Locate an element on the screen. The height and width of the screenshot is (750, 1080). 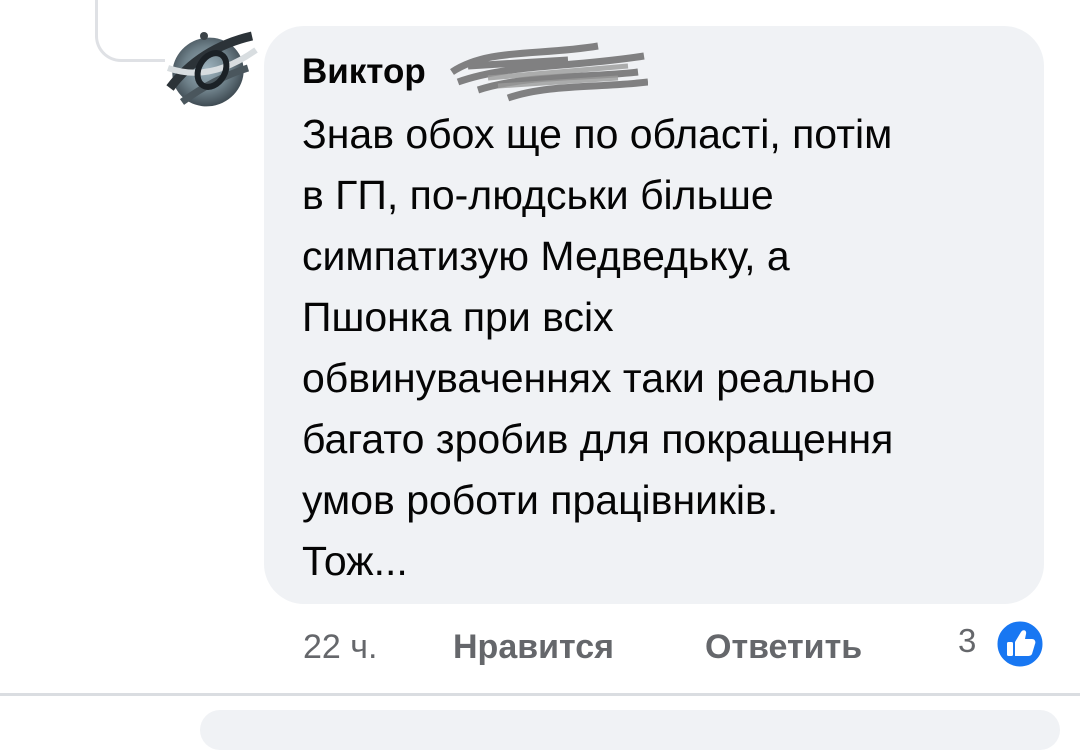
reaction-count: 3 is located at coordinates (967, 641).